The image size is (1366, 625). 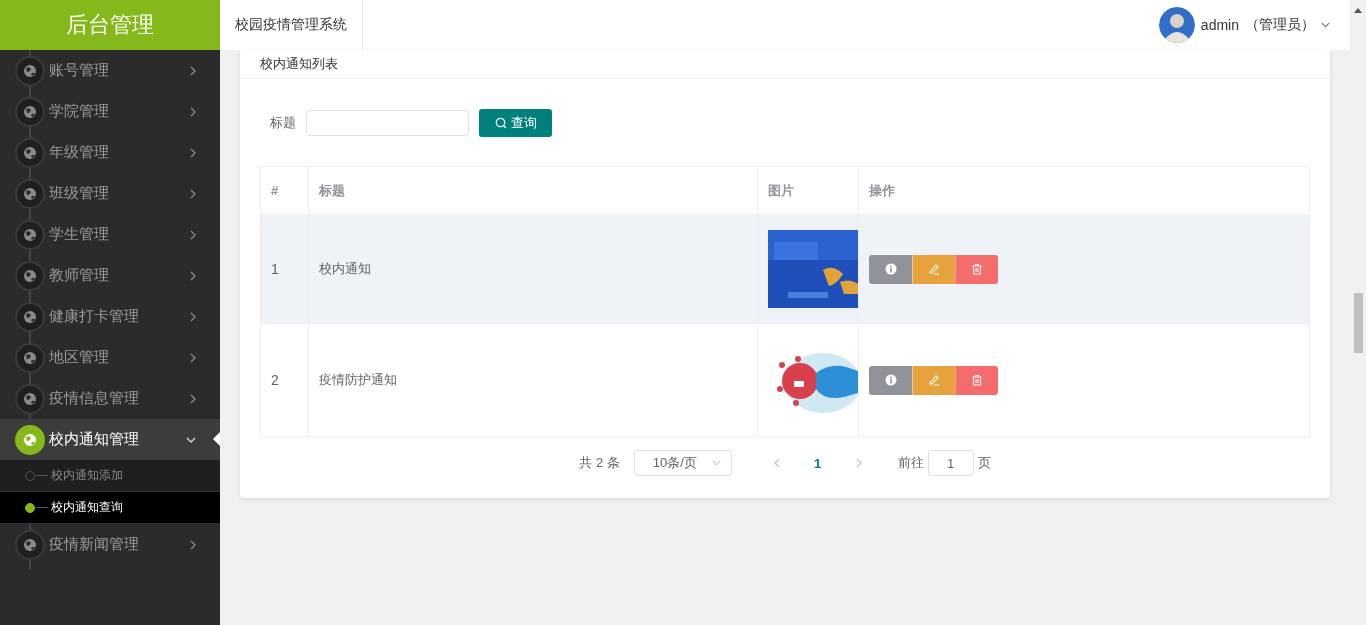 I want to click on menu-item: 疫情信息管理, so click(x=110, y=398).